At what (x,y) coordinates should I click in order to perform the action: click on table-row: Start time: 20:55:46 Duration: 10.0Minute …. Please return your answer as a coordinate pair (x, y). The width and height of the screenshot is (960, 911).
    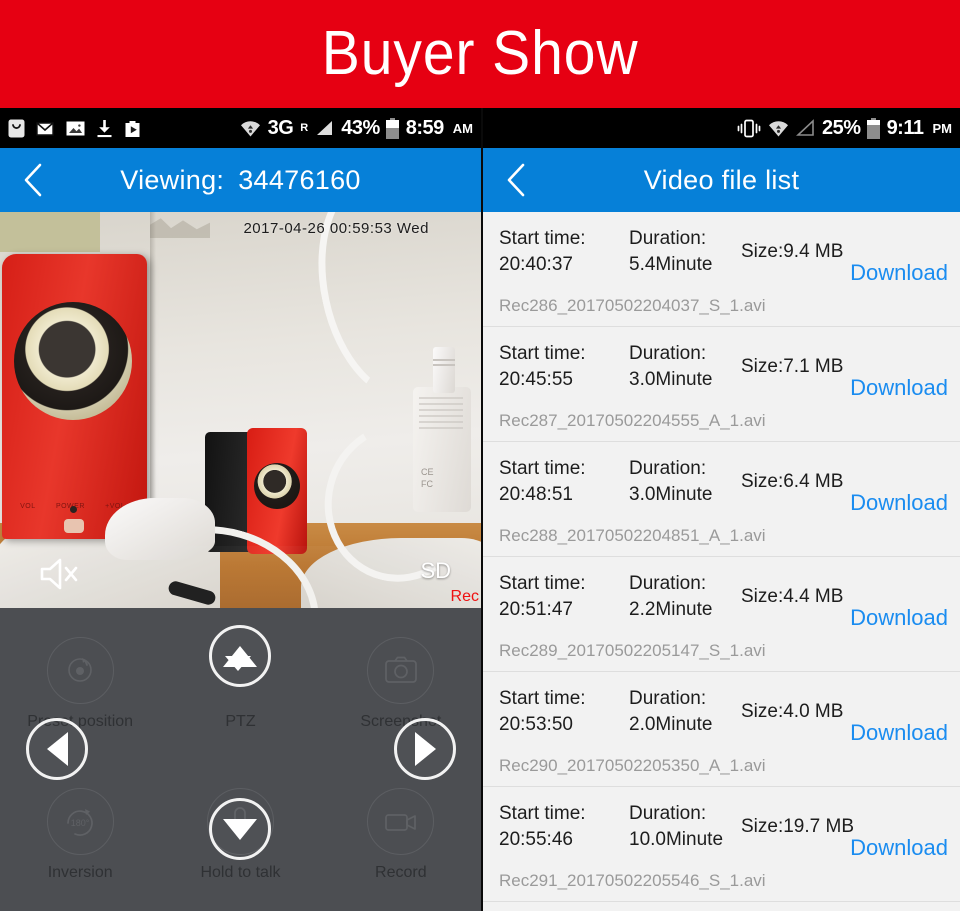
    Looking at the image, I should click on (721, 844).